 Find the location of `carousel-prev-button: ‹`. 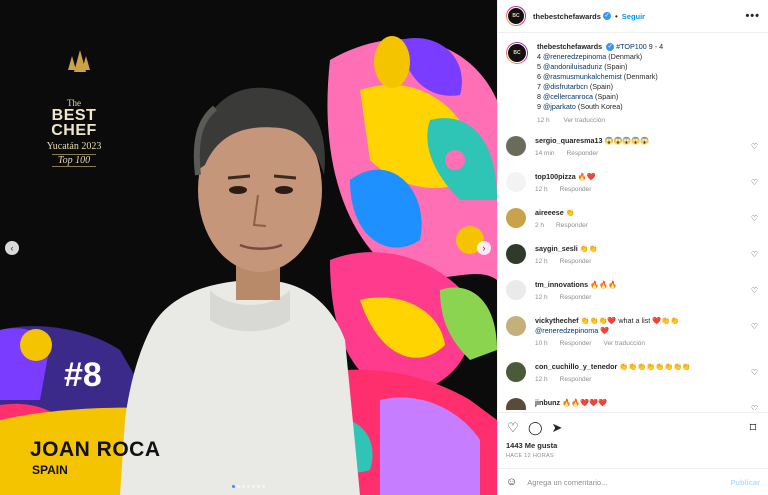

carousel-prev-button: ‹ is located at coordinates (12, 248).